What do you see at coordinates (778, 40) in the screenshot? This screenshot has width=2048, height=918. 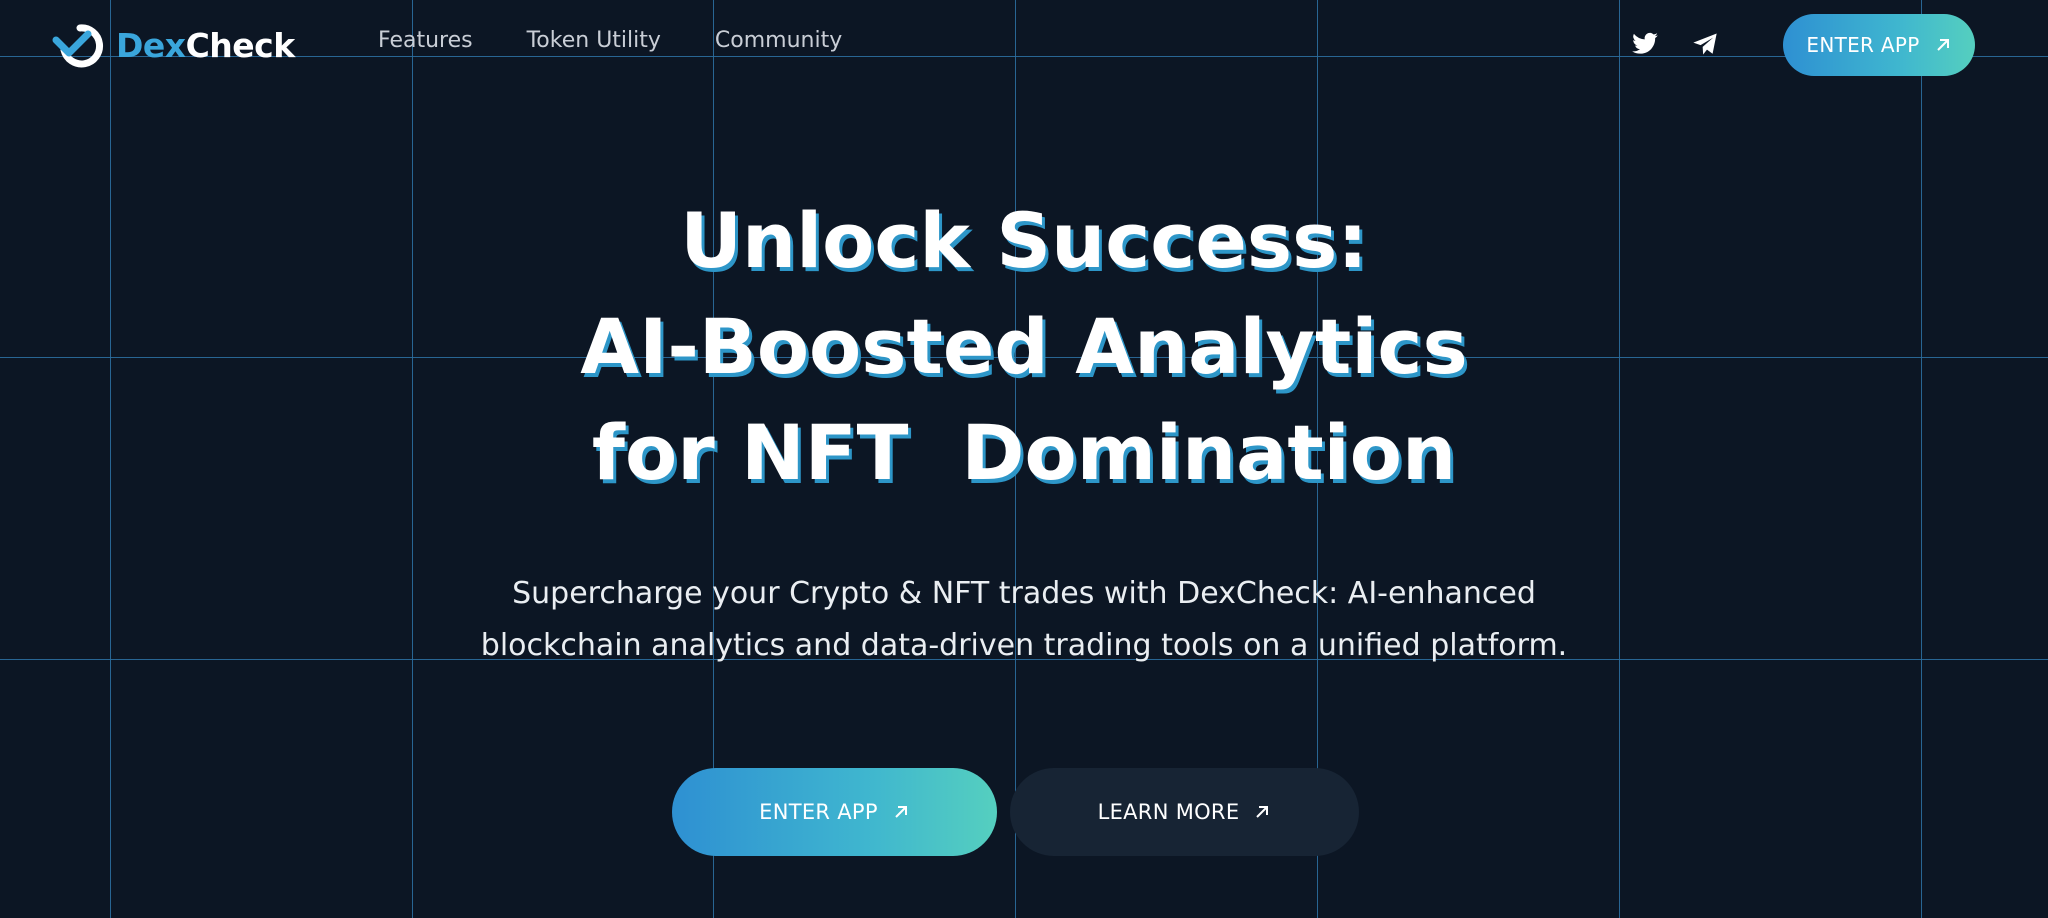 I see `nav-item-community: Community` at bounding box center [778, 40].